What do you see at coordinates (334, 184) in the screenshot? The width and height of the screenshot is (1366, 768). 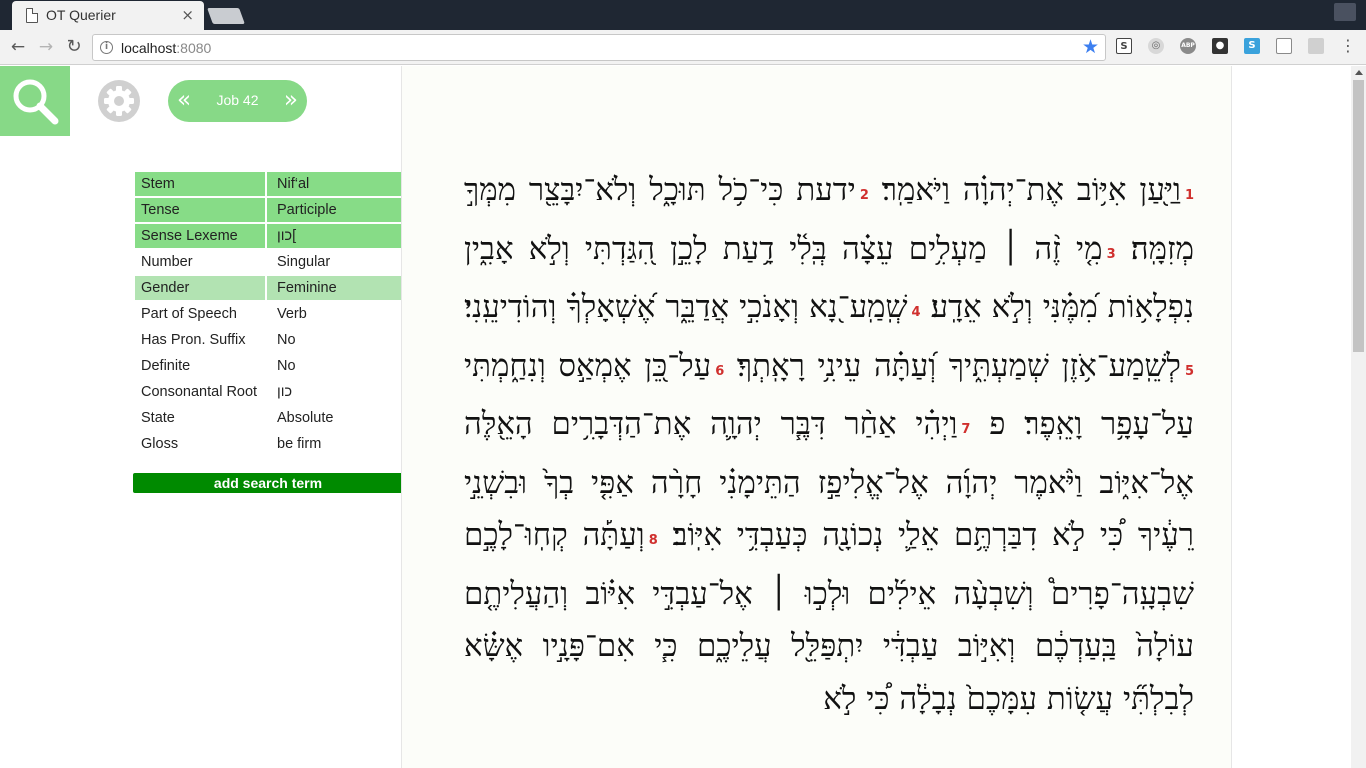 I see `attribute-value: Nif‘al` at bounding box center [334, 184].